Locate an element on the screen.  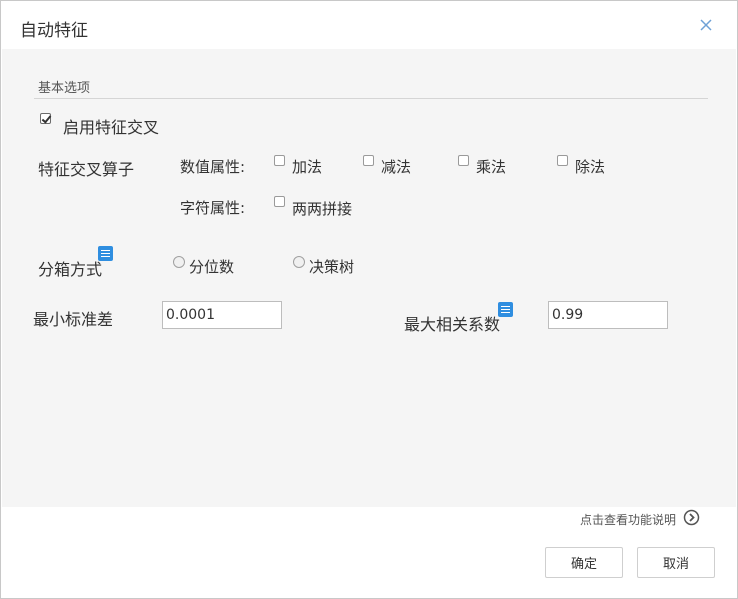
operators-label: 特征交叉算子 is located at coordinates (86, 169).